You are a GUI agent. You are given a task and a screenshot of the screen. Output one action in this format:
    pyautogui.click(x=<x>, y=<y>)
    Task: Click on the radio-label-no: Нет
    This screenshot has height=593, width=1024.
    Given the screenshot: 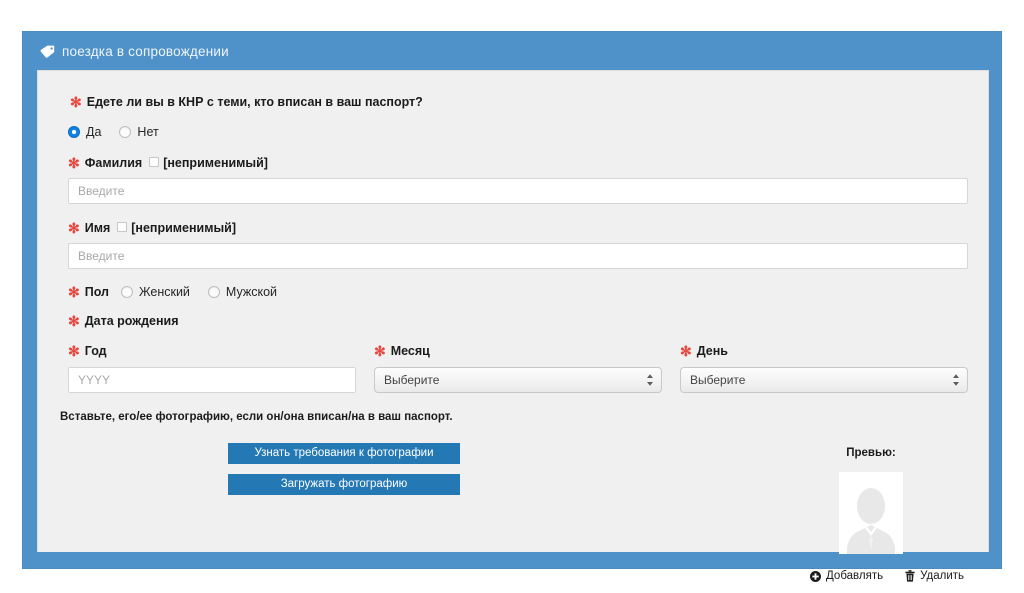 What is the action you would take?
    pyautogui.click(x=148, y=132)
    